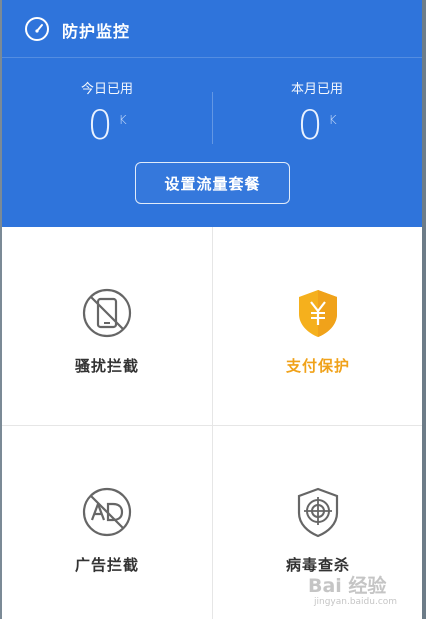 The image size is (426, 619). I want to click on month-usage-label: 本月已用, so click(316, 89).